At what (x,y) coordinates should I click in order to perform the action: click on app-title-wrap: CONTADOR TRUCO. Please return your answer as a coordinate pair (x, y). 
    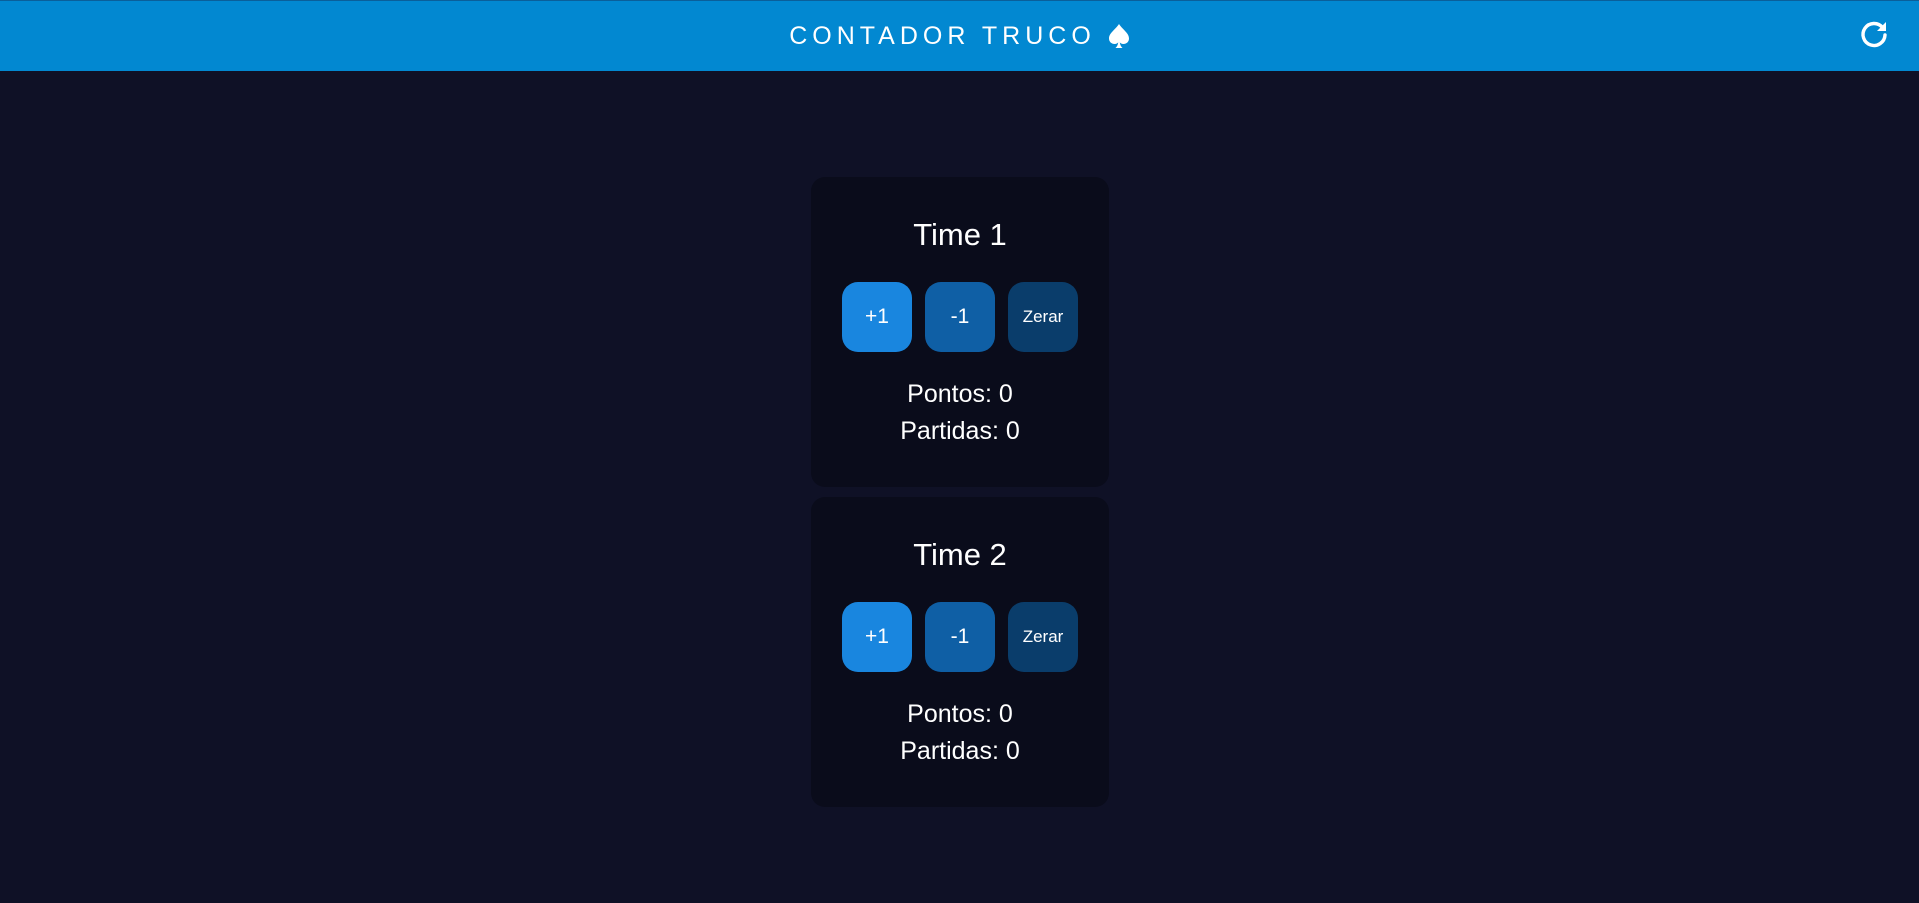
    Looking at the image, I should click on (959, 36).